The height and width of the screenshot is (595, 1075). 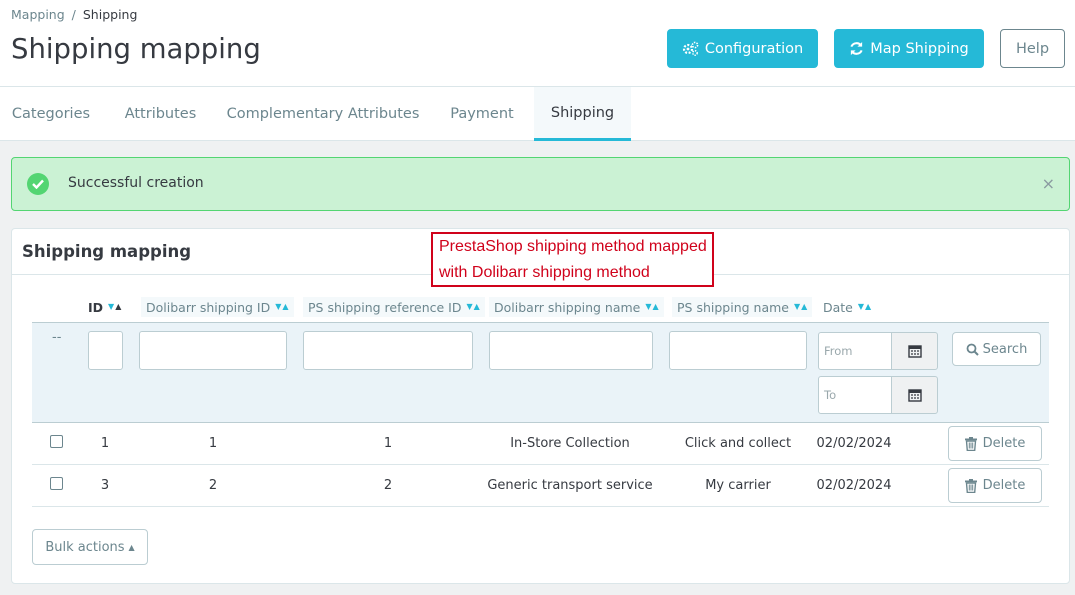 What do you see at coordinates (571, 350) in the screenshot?
I see `filter-dolibarr-shipping-name-input` at bounding box center [571, 350].